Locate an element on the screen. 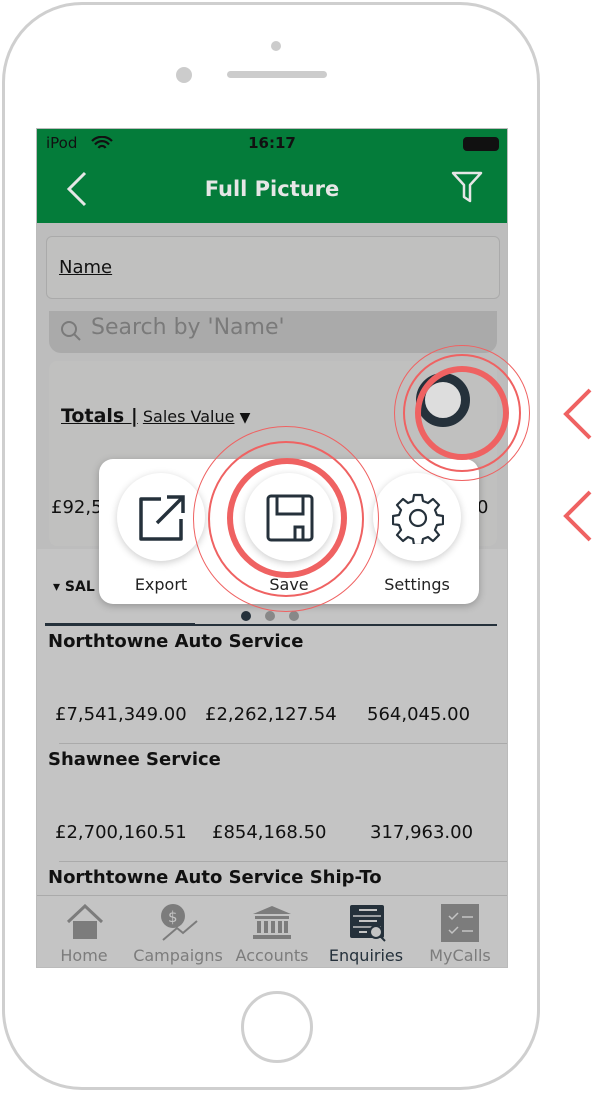 Image resolution: width=594 pixels, height=1094 pixels. dropdown-arrow-icon: ▼ is located at coordinates (245, 418).